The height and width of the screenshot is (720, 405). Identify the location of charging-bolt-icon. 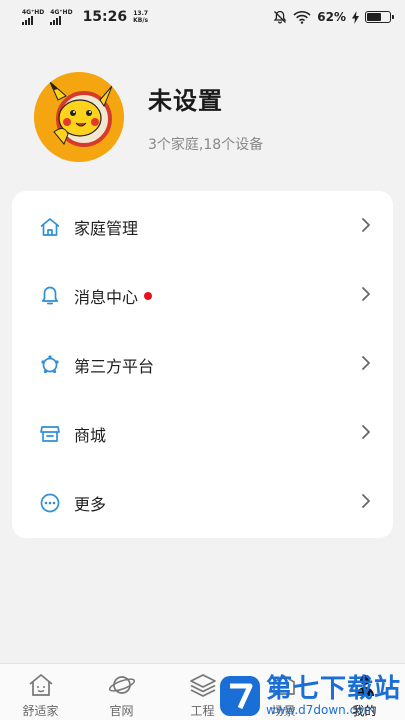
(355, 17).